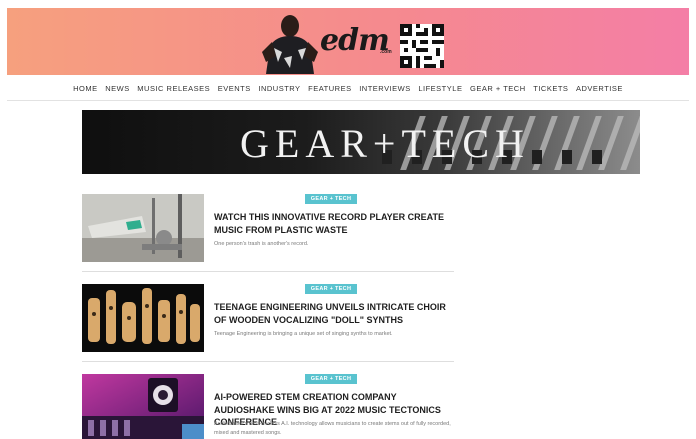 This screenshot has width=696, height=439. I want to click on nav-item-news: NEWS, so click(117, 89).